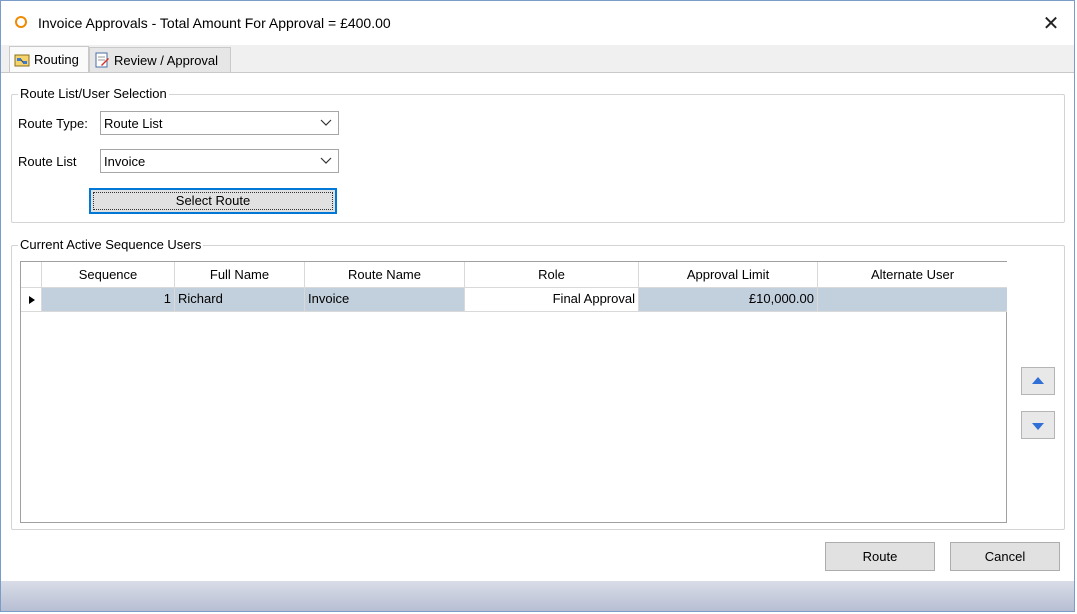 The width and height of the screenshot is (1077, 614). I want to click on tab-review-approval: Review / Approval, so click(160, 59).